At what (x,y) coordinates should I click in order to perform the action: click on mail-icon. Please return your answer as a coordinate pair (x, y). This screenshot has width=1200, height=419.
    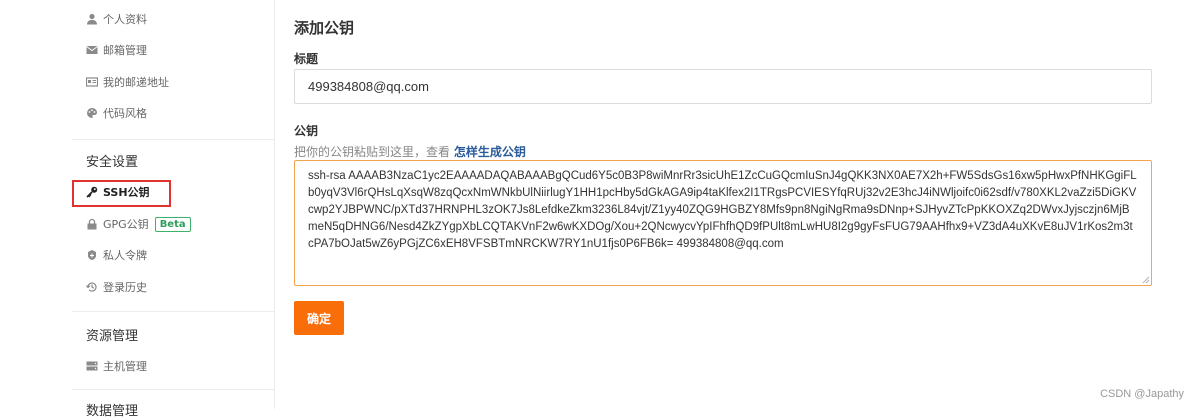
    Looking at the image, I should click on (92, 50).